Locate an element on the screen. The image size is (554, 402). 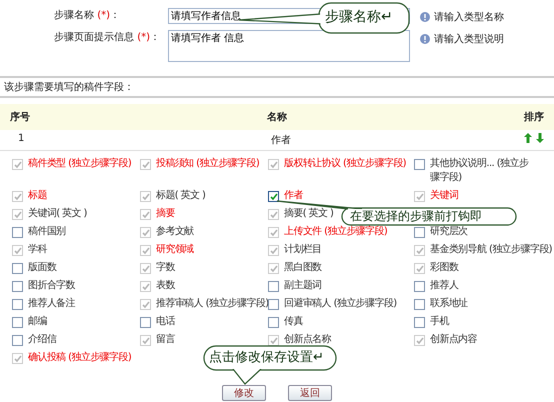
field-option-label: 推荐人备注 is located at coordinates (52, 304).